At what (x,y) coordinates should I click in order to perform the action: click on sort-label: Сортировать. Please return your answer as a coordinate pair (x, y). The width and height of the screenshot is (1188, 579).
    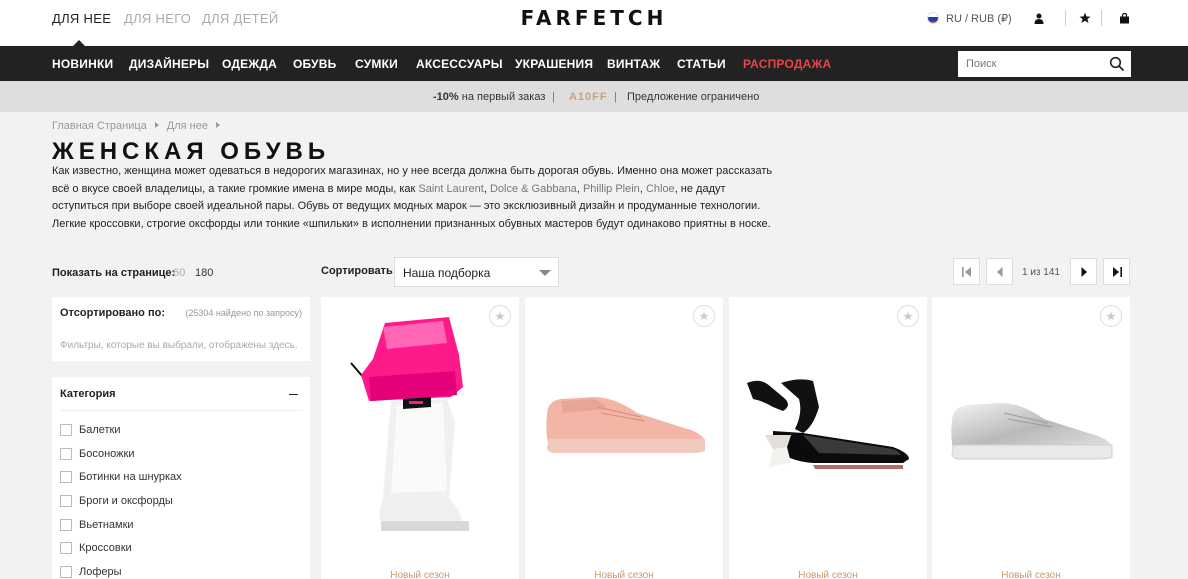
    Looking at the image, I should click on (357, 271).